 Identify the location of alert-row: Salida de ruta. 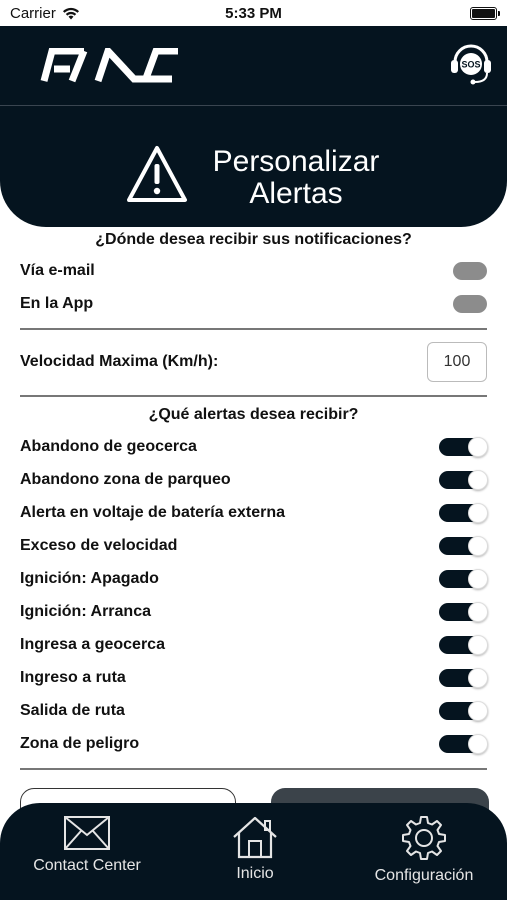
(254, 711).